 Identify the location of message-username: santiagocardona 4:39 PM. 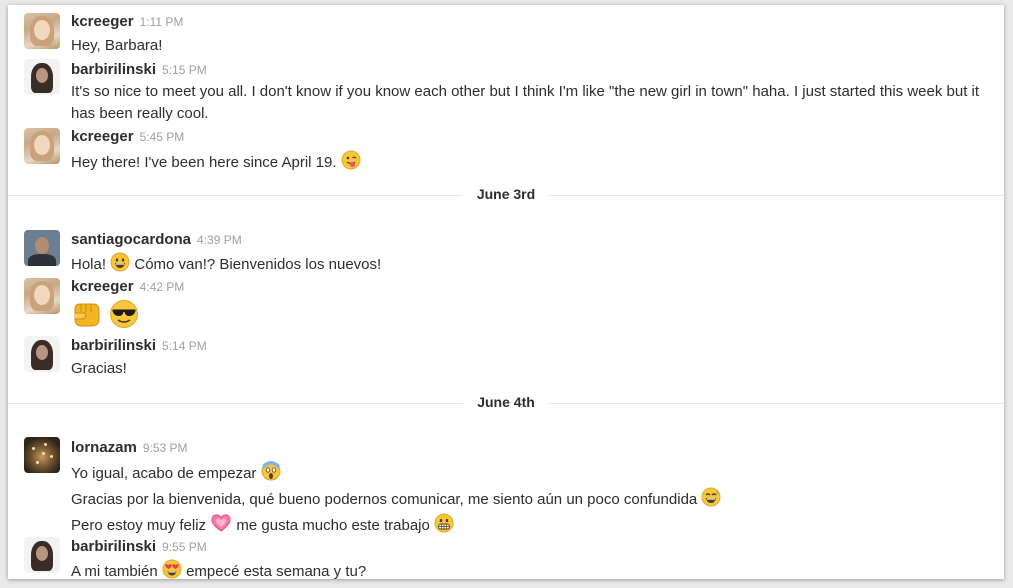
(156, 239).